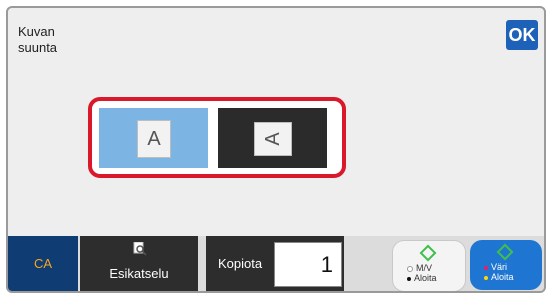 This screenshot has width=547, height=295. What do you see at coordinates (38, 47) in the screenshot?
I see `title-line-2: suunta` at bounding box center [38, 47].